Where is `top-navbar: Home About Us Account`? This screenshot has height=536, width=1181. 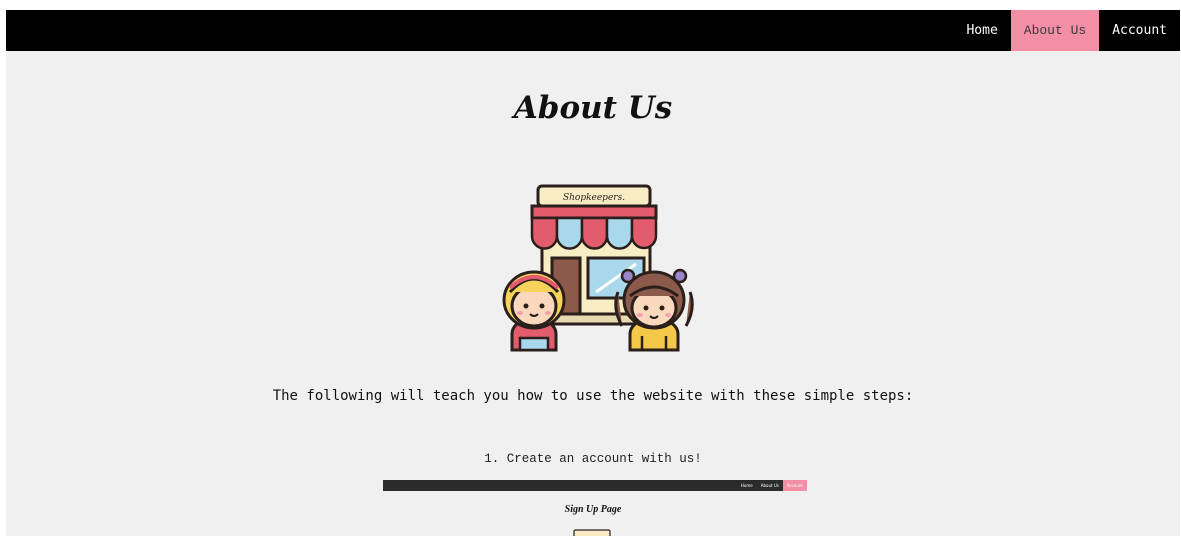
top-navbar: Home About Us Account is located at coordinates (593, 30).